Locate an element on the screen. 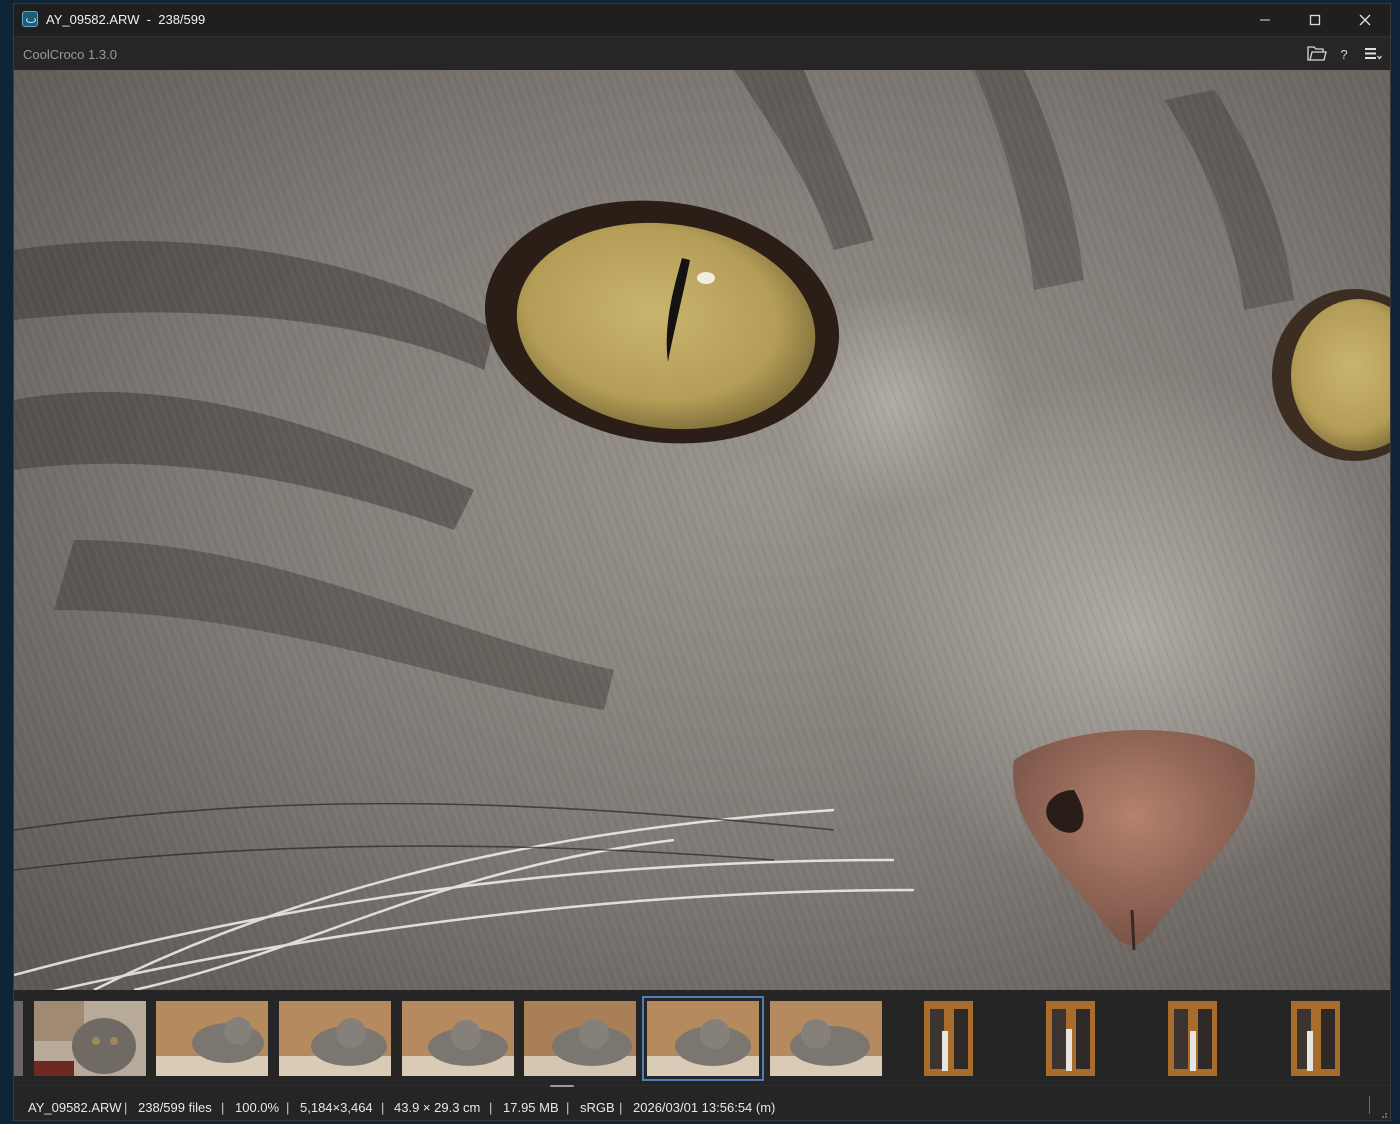  thumbnail-selected is located at coordinates (703, 1038).